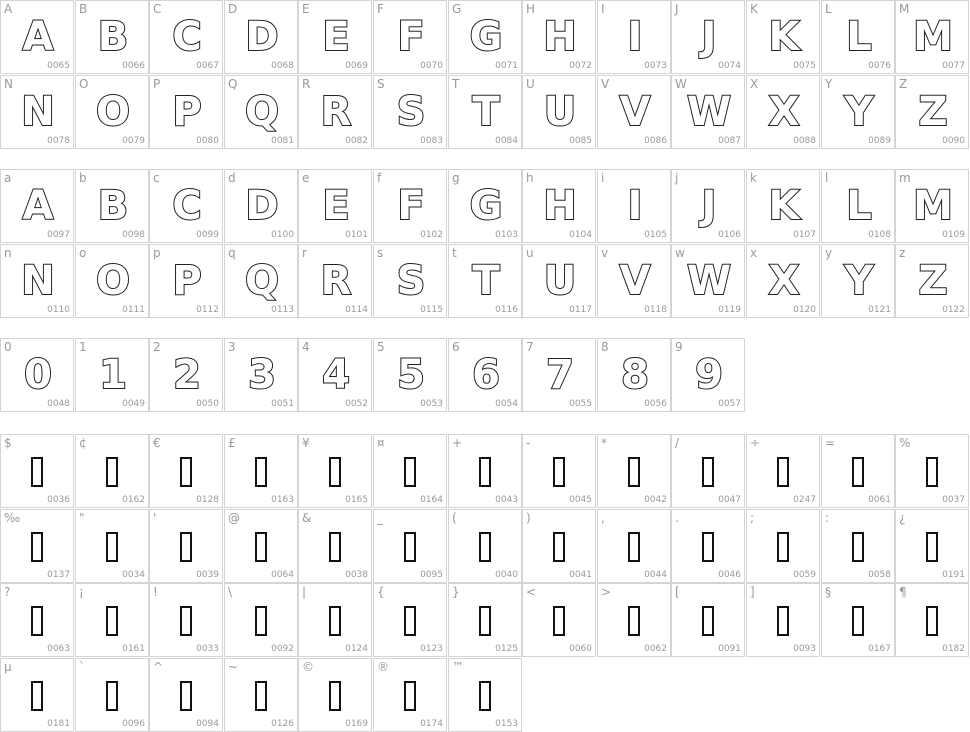 The height and width of the screenshot is (732, 970). I want to click on glyph-label: ., so click(677, 518).